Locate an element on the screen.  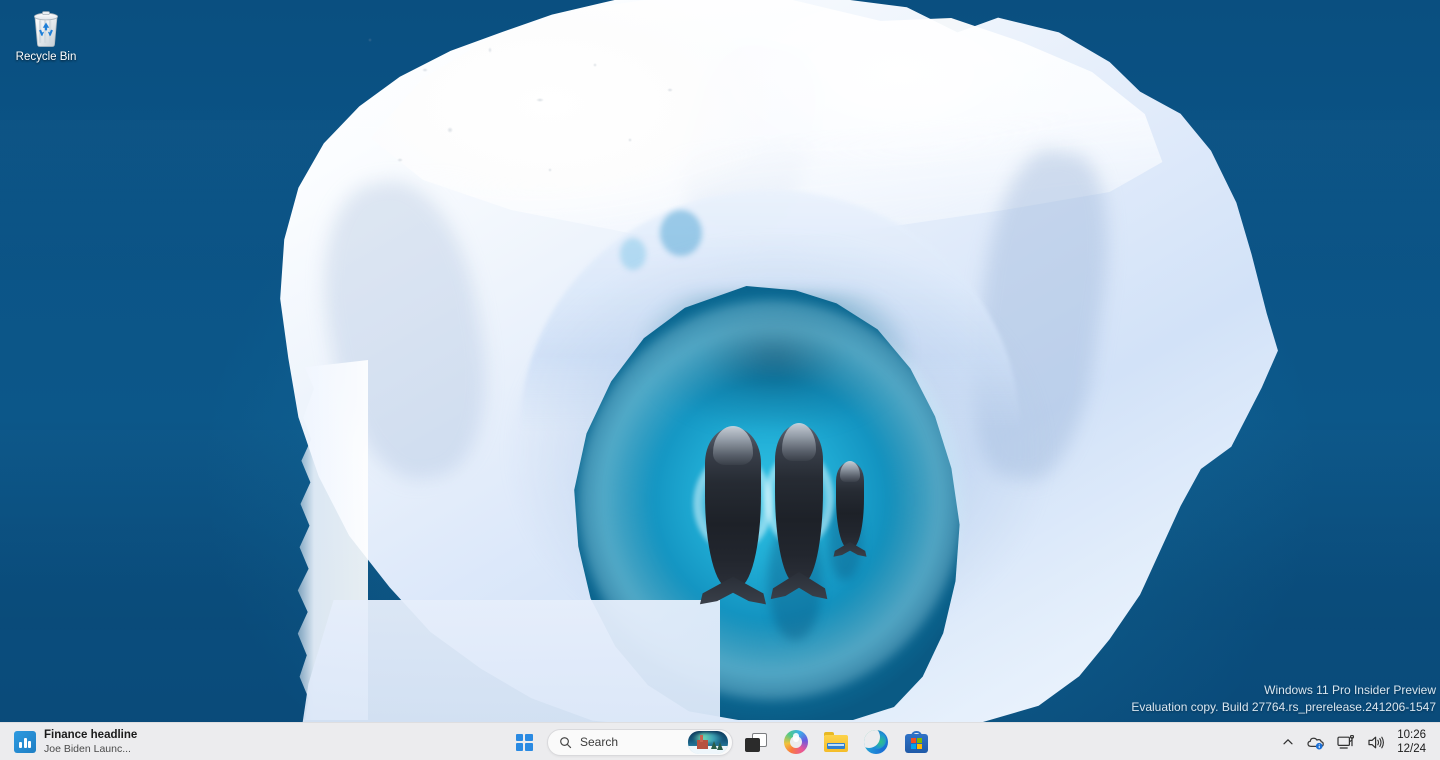
clock-date: 12/24 is located at coordinates (1411, 749).